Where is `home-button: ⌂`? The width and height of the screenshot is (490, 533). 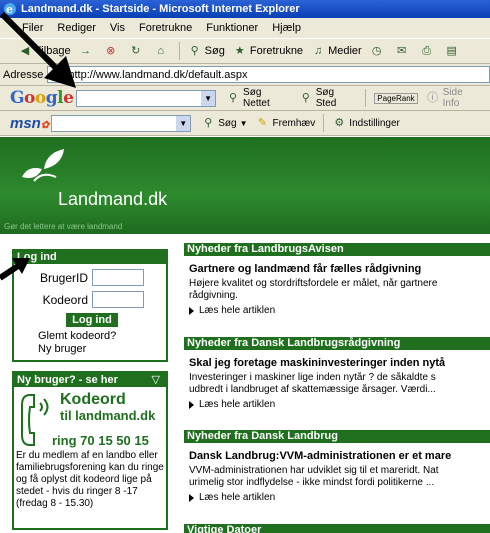 home-button: ⌂ is located at coordinates (162, 51).